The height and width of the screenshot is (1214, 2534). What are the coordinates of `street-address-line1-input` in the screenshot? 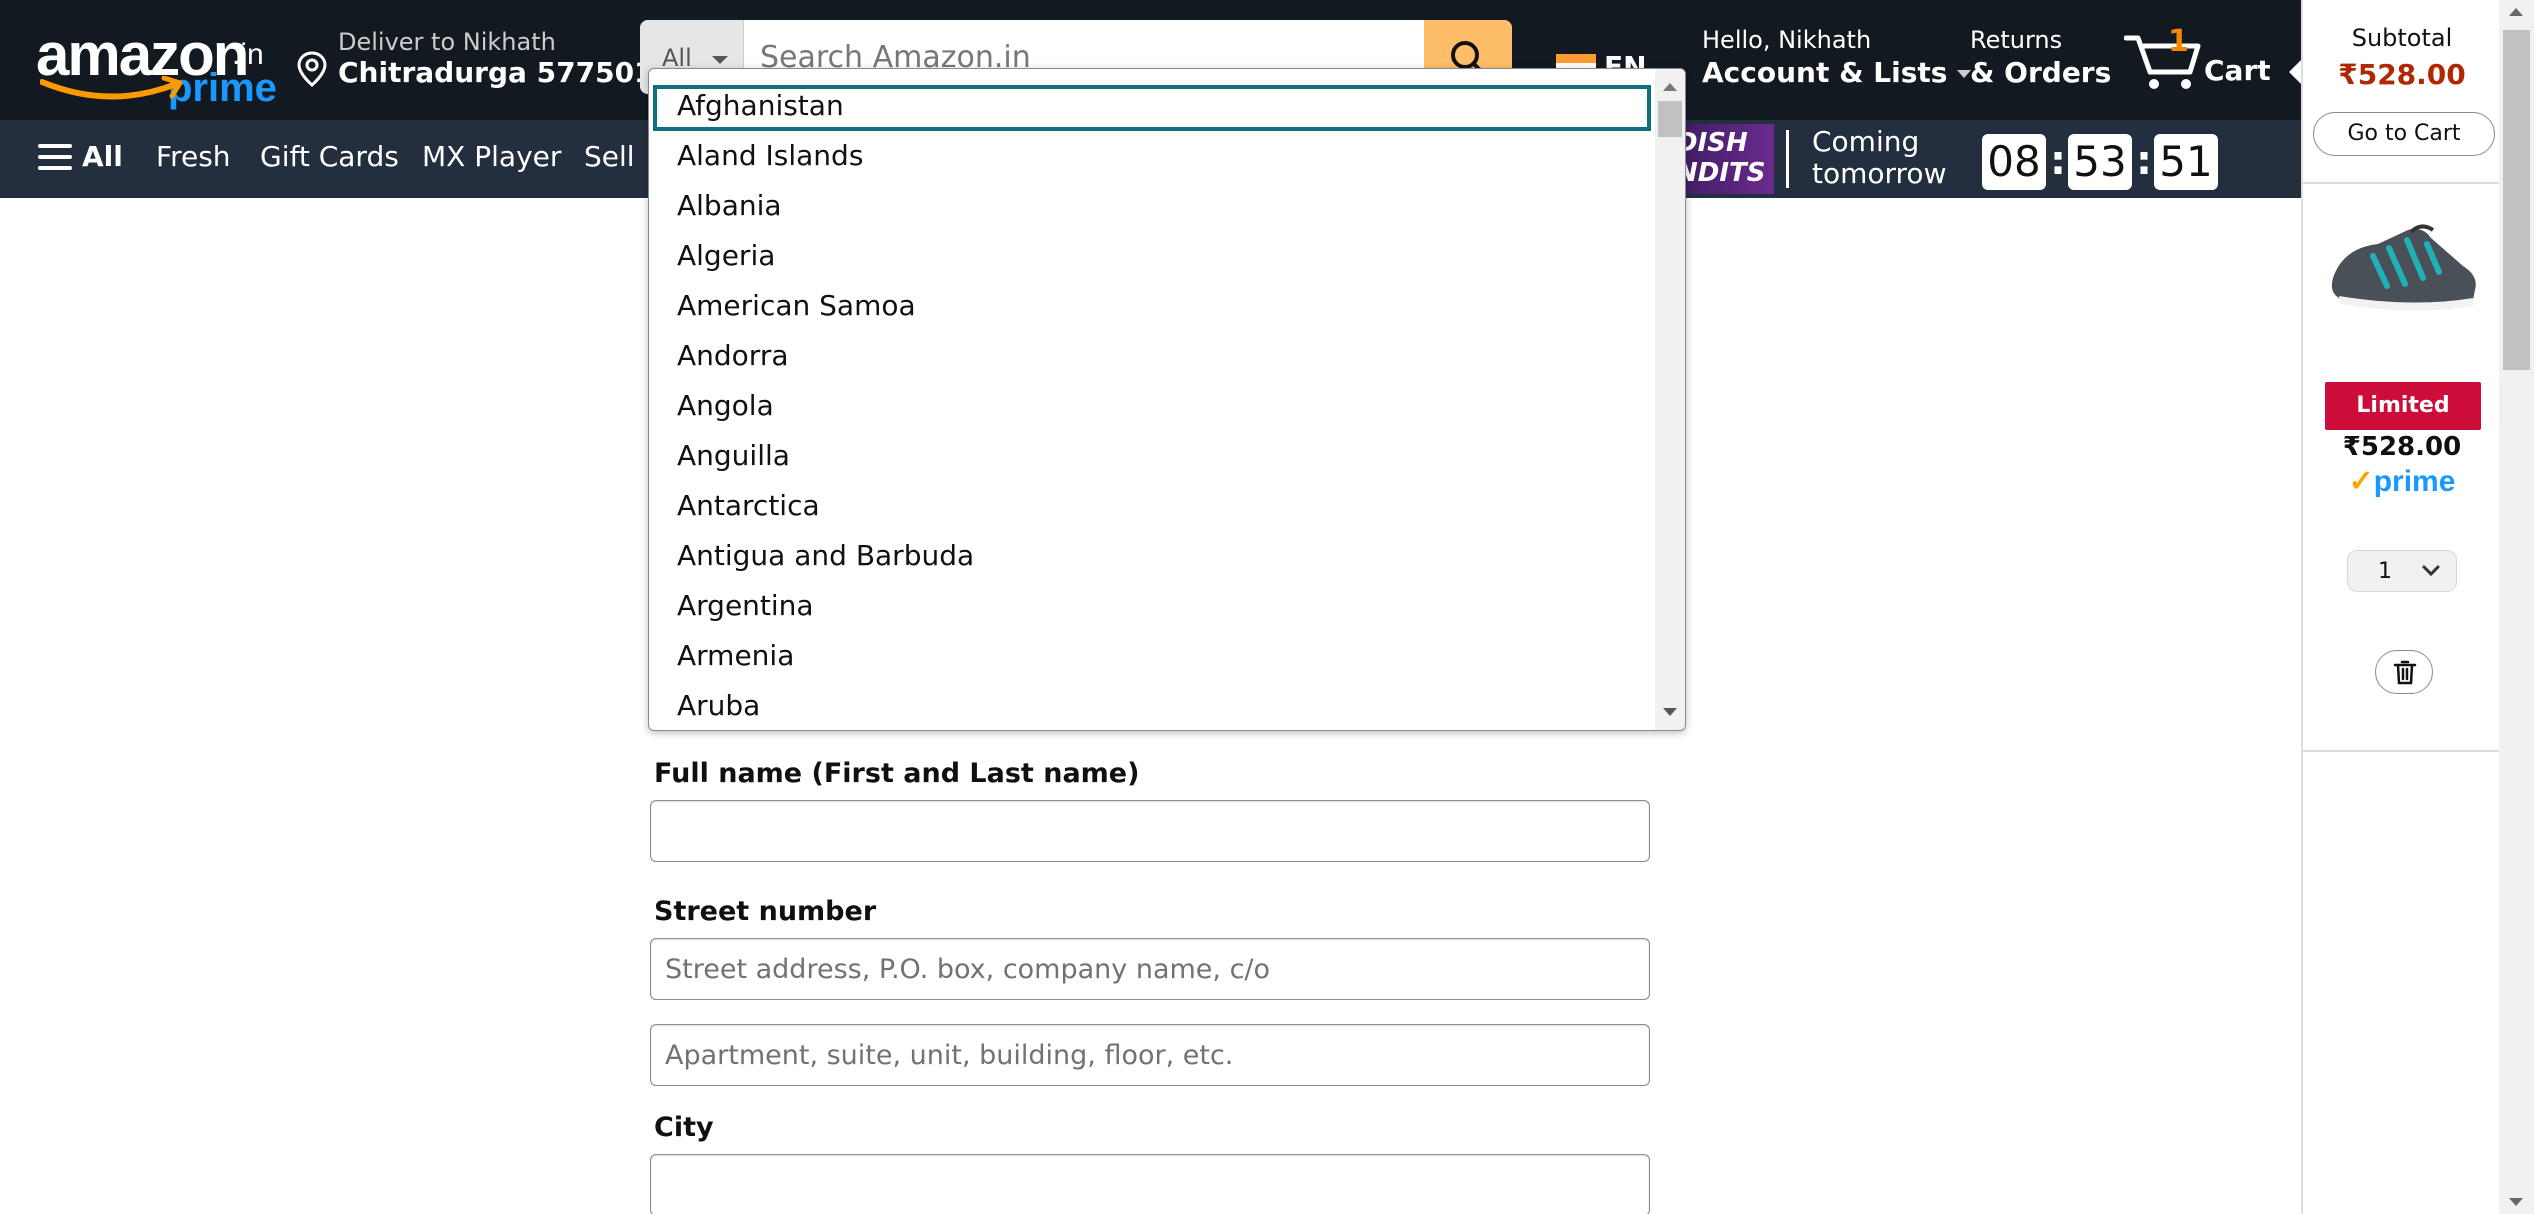 It's located at (1150, 969).